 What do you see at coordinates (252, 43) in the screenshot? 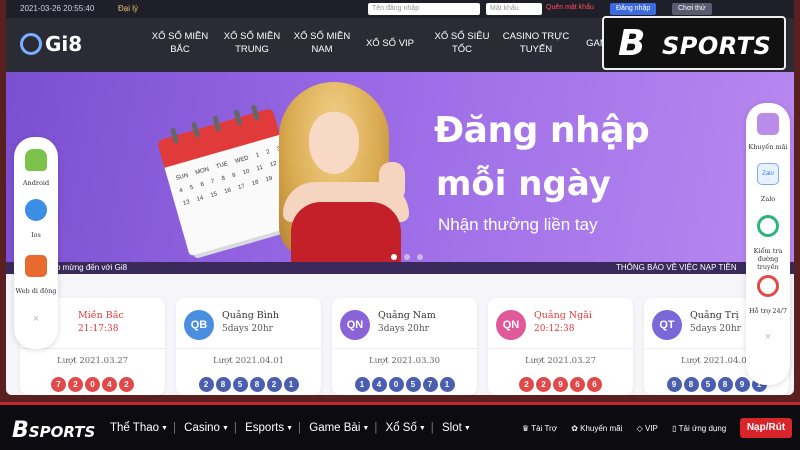
I see `nav-mien-trung: XỔ SỐ MIỀN TRUNG` at bounding box center [252, 43].